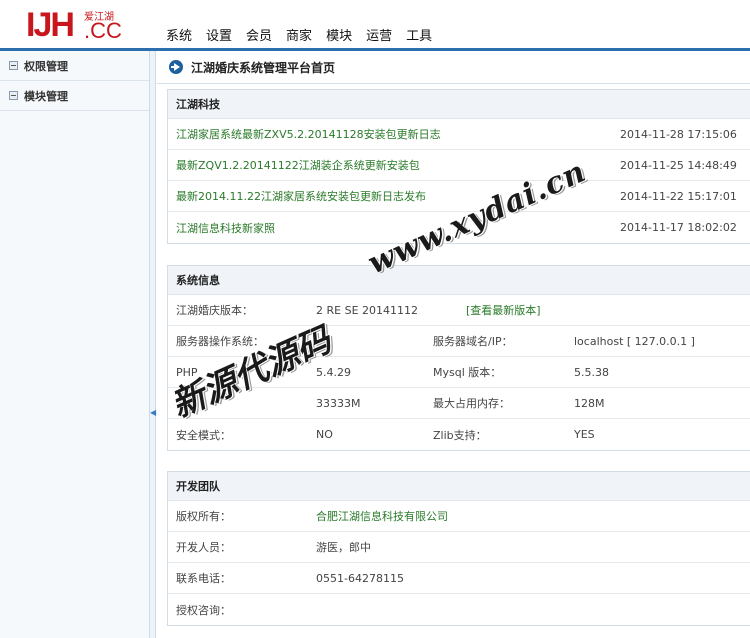  Describe the element at coordinates (584, 434) in the screenshot. I see `info-value: YES` at that location.